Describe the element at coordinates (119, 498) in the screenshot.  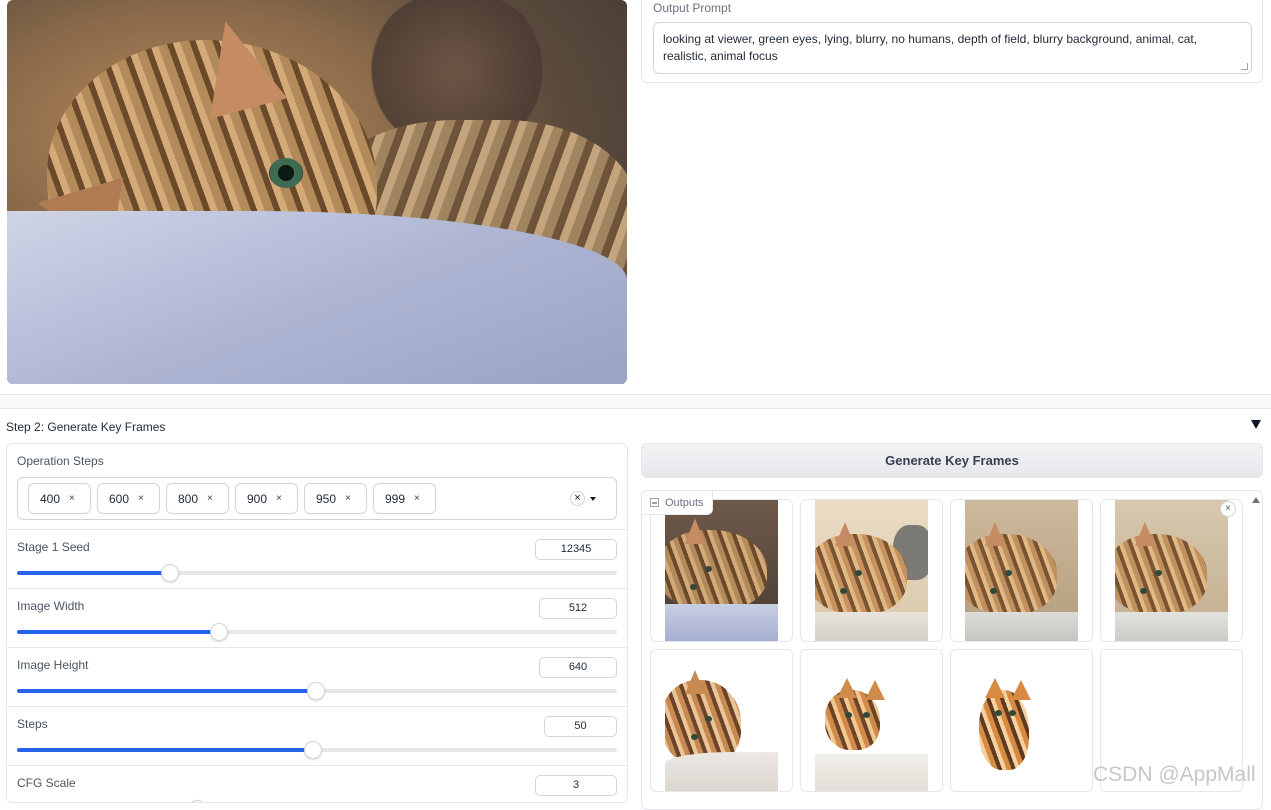
I see `token-label: 600` at that location.